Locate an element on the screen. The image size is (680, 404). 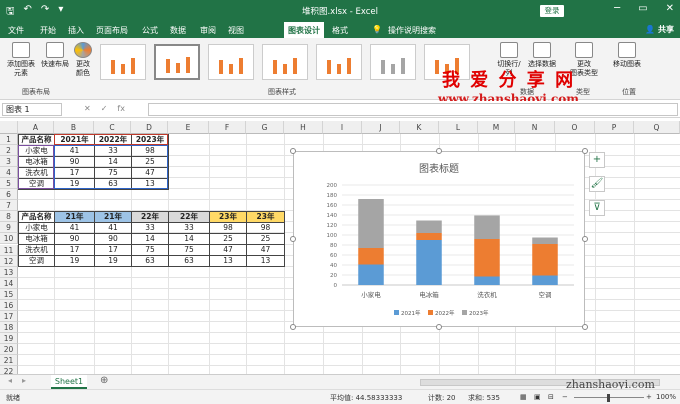
row-header: 3 is located at coordinates (9, 162).